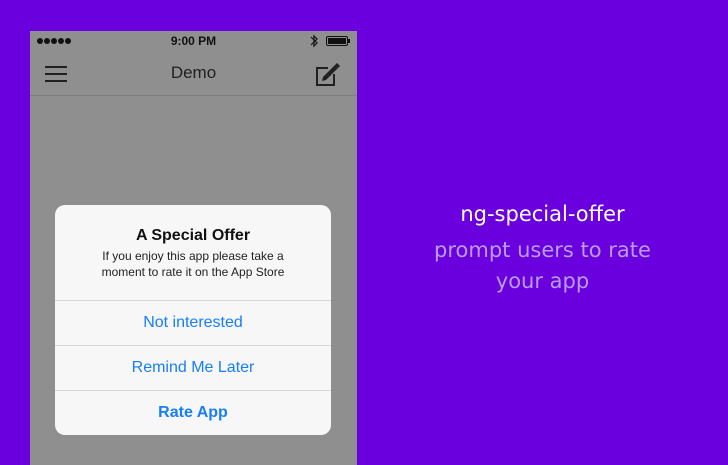 The image size is (728, 465). I want to click on status-time: 9:00 PM, so click(193, 41).